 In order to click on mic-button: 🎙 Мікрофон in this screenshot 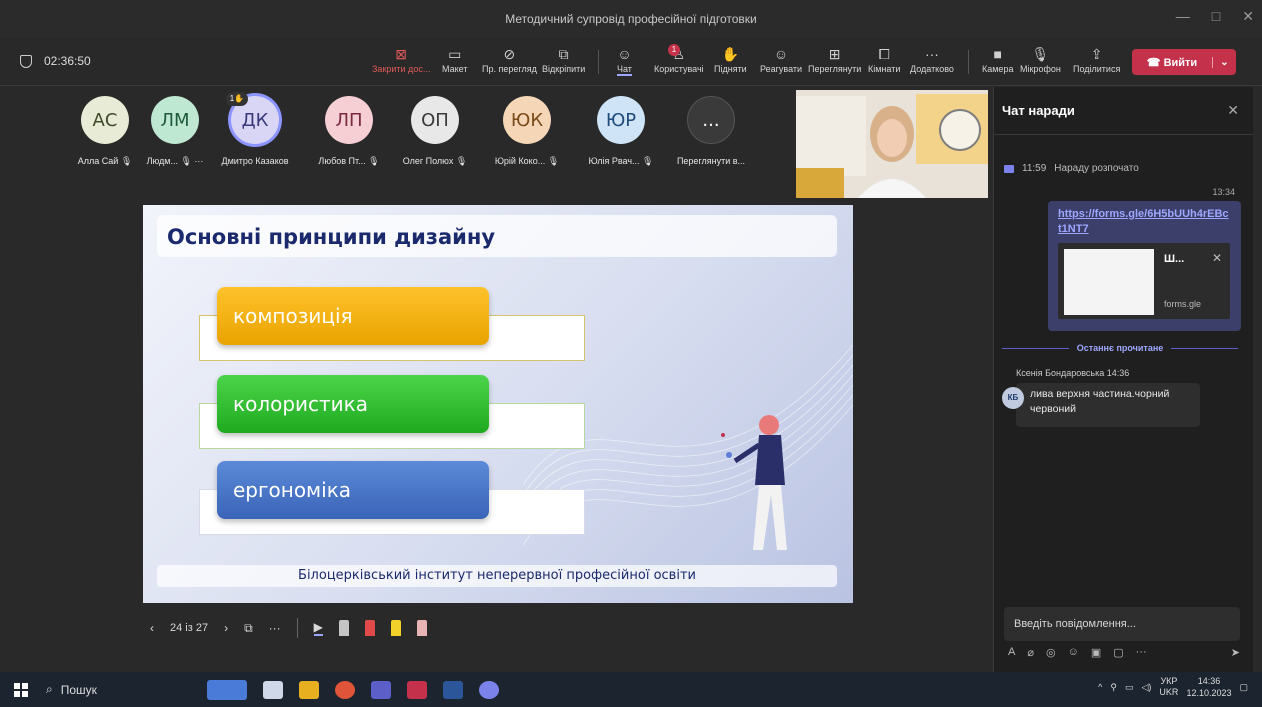, I will do `click(1040, 59)`.